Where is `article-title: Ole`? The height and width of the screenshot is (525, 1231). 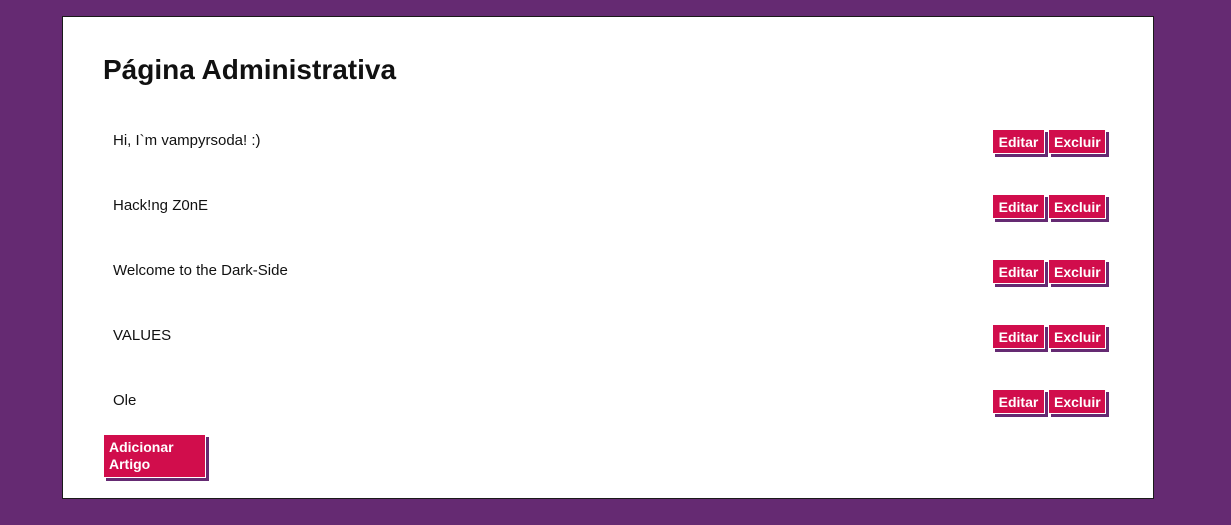
article-title: Ole is located at coordinates (125, 400).